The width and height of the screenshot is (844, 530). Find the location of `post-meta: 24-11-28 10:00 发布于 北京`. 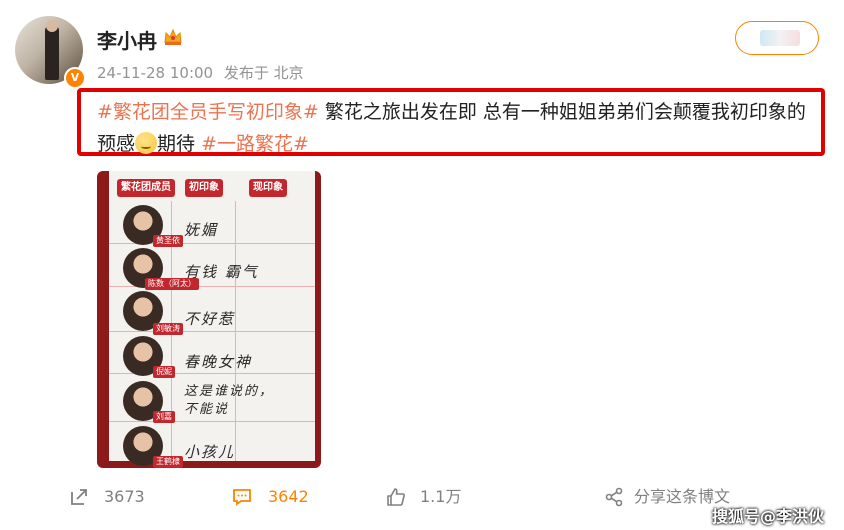

post-meta: 24-11-28 10:00 发布于 北京 is located at coordinates (200, 72).